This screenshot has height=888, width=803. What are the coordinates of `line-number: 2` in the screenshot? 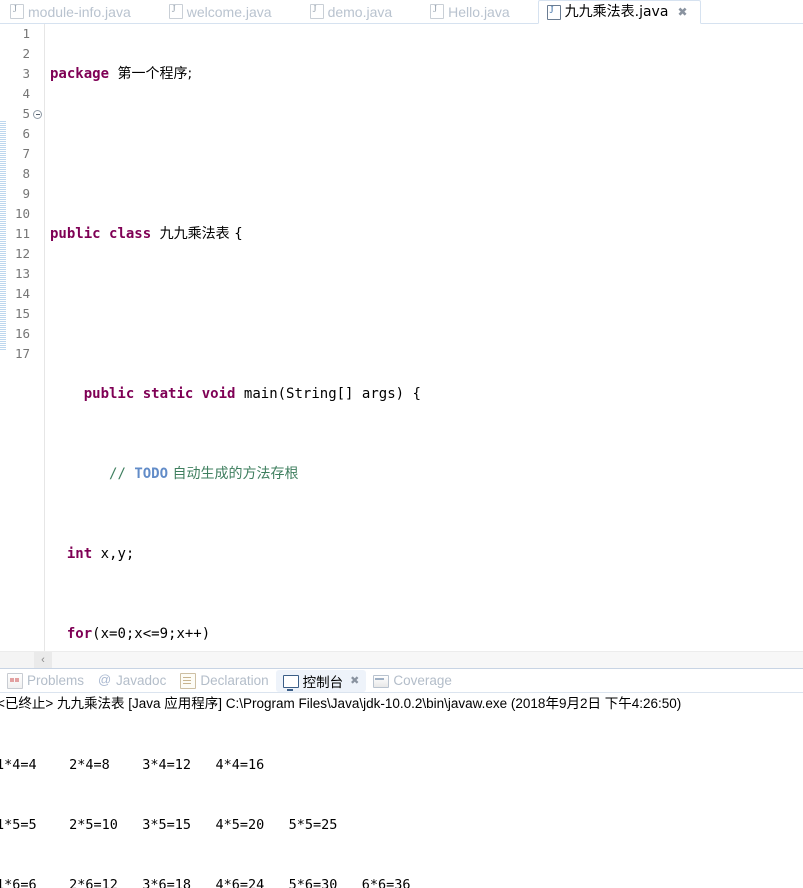 It's located at (26, 53).